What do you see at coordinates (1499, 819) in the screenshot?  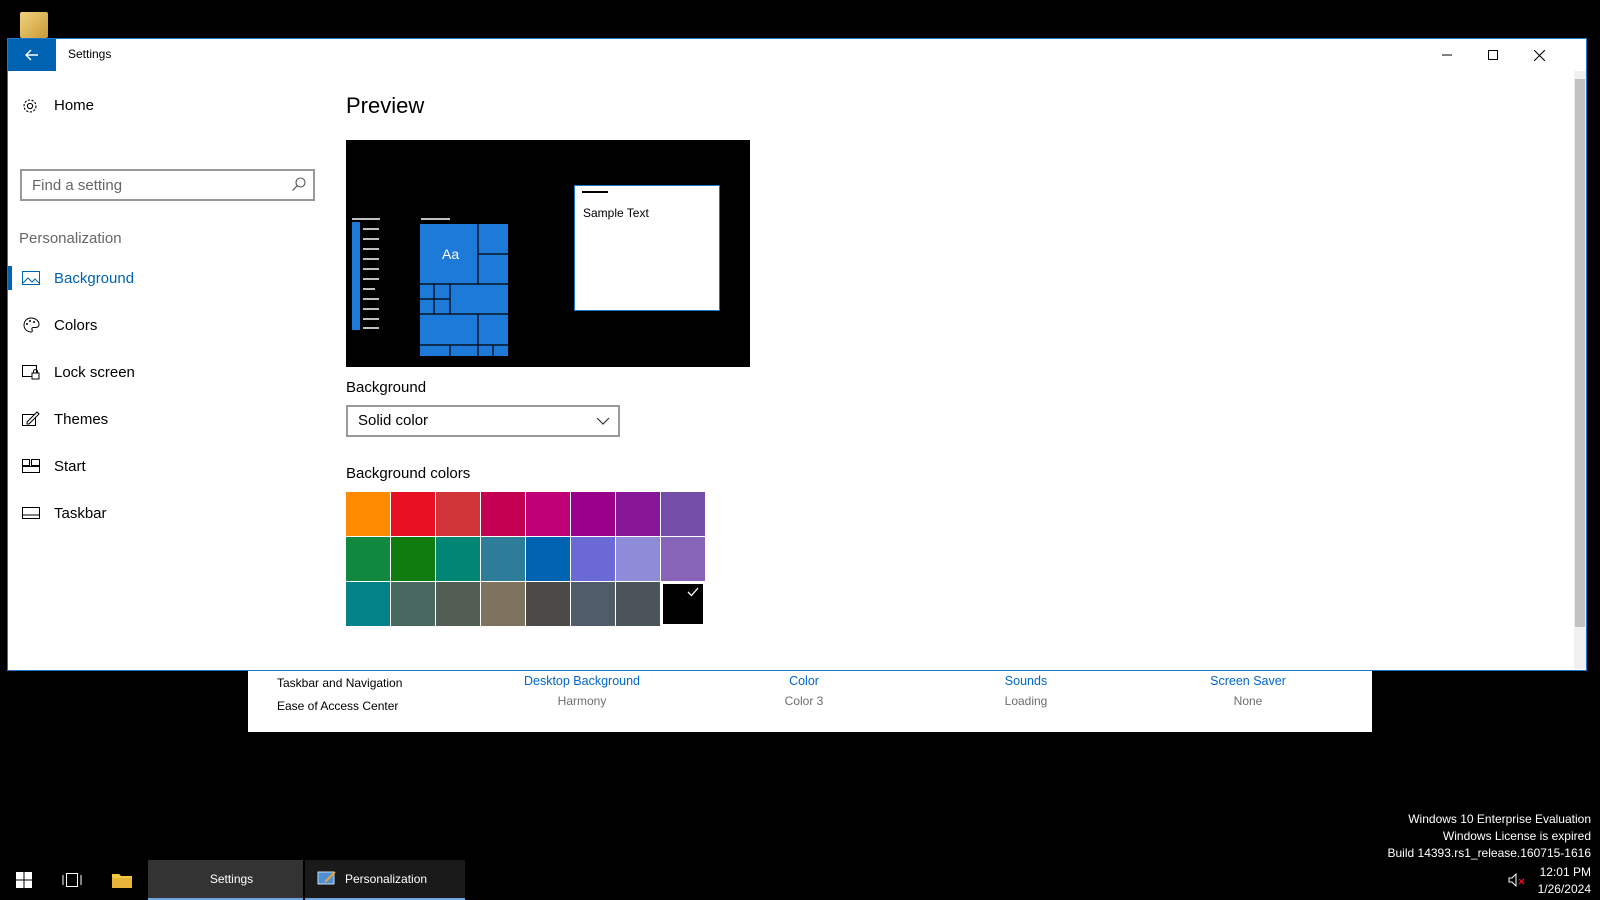 I see `watermark-edition: Windows 10 Enterprise Evaluation` at bounding box center [1499, 819].